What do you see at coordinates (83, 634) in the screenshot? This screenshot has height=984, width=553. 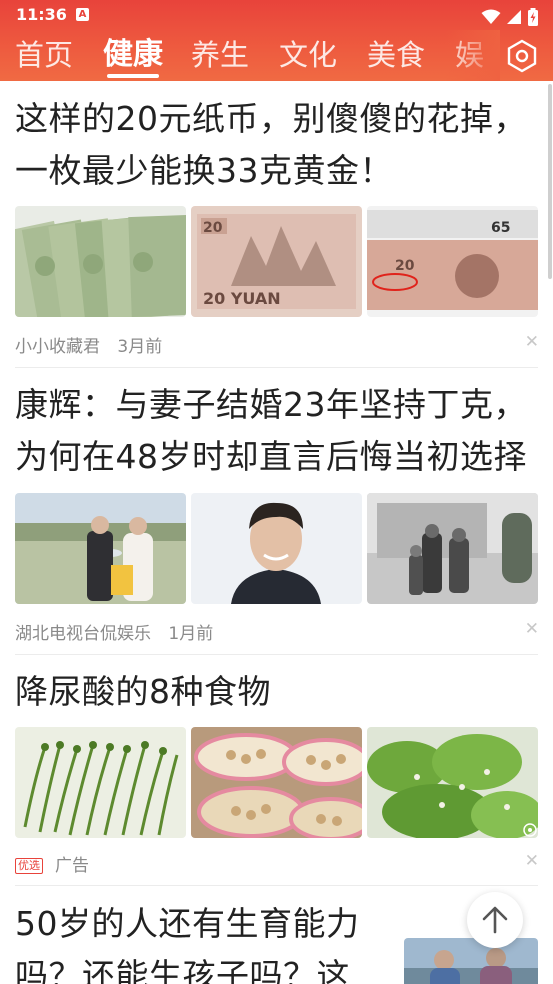 I see `article-source: 湖北电视台侃娱乐` at bounding box center [83, 634].